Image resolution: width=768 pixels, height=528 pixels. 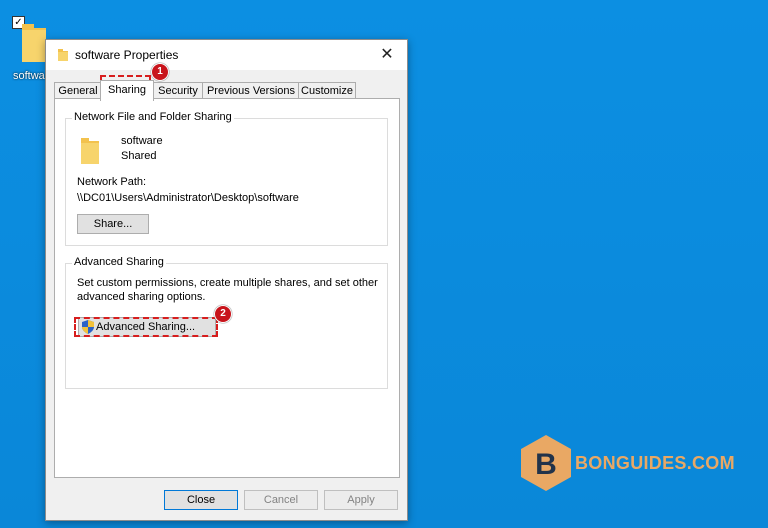 I want to click on network-path-label: Network Path:, so click(x=112, y=182).